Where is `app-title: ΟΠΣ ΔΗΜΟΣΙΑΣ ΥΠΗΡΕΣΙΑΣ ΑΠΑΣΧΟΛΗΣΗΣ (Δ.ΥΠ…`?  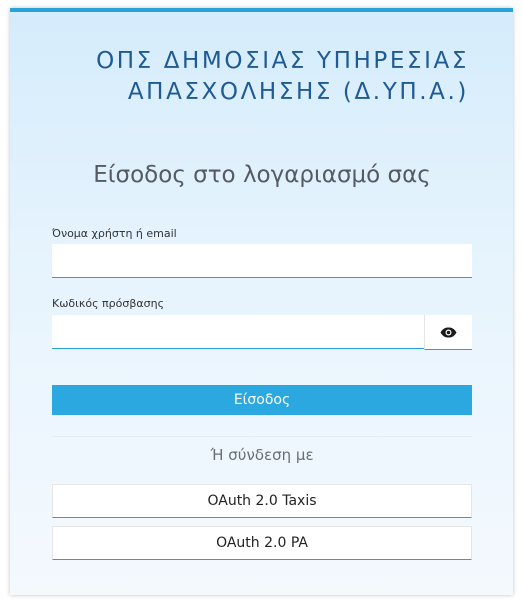 app-title: ΟΠΣ ΔΗΜΟΣΙΑΣ ΥΠΗΡΕΣΙΑΣ ΑΠΑΣΧΟΛΗΣΗΣ (Δ.ΥΠ… is located at coordinates (282, 77).